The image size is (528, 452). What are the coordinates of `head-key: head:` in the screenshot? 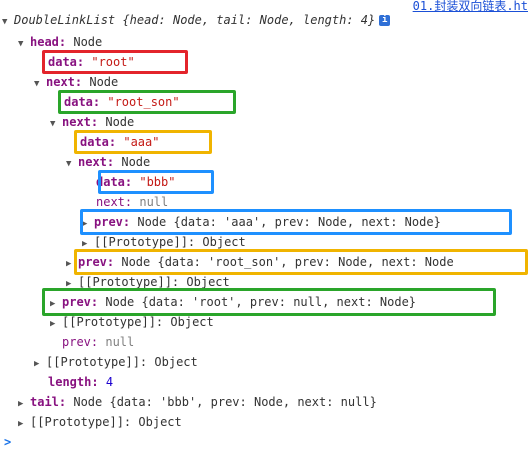 It's located at (48, 42).